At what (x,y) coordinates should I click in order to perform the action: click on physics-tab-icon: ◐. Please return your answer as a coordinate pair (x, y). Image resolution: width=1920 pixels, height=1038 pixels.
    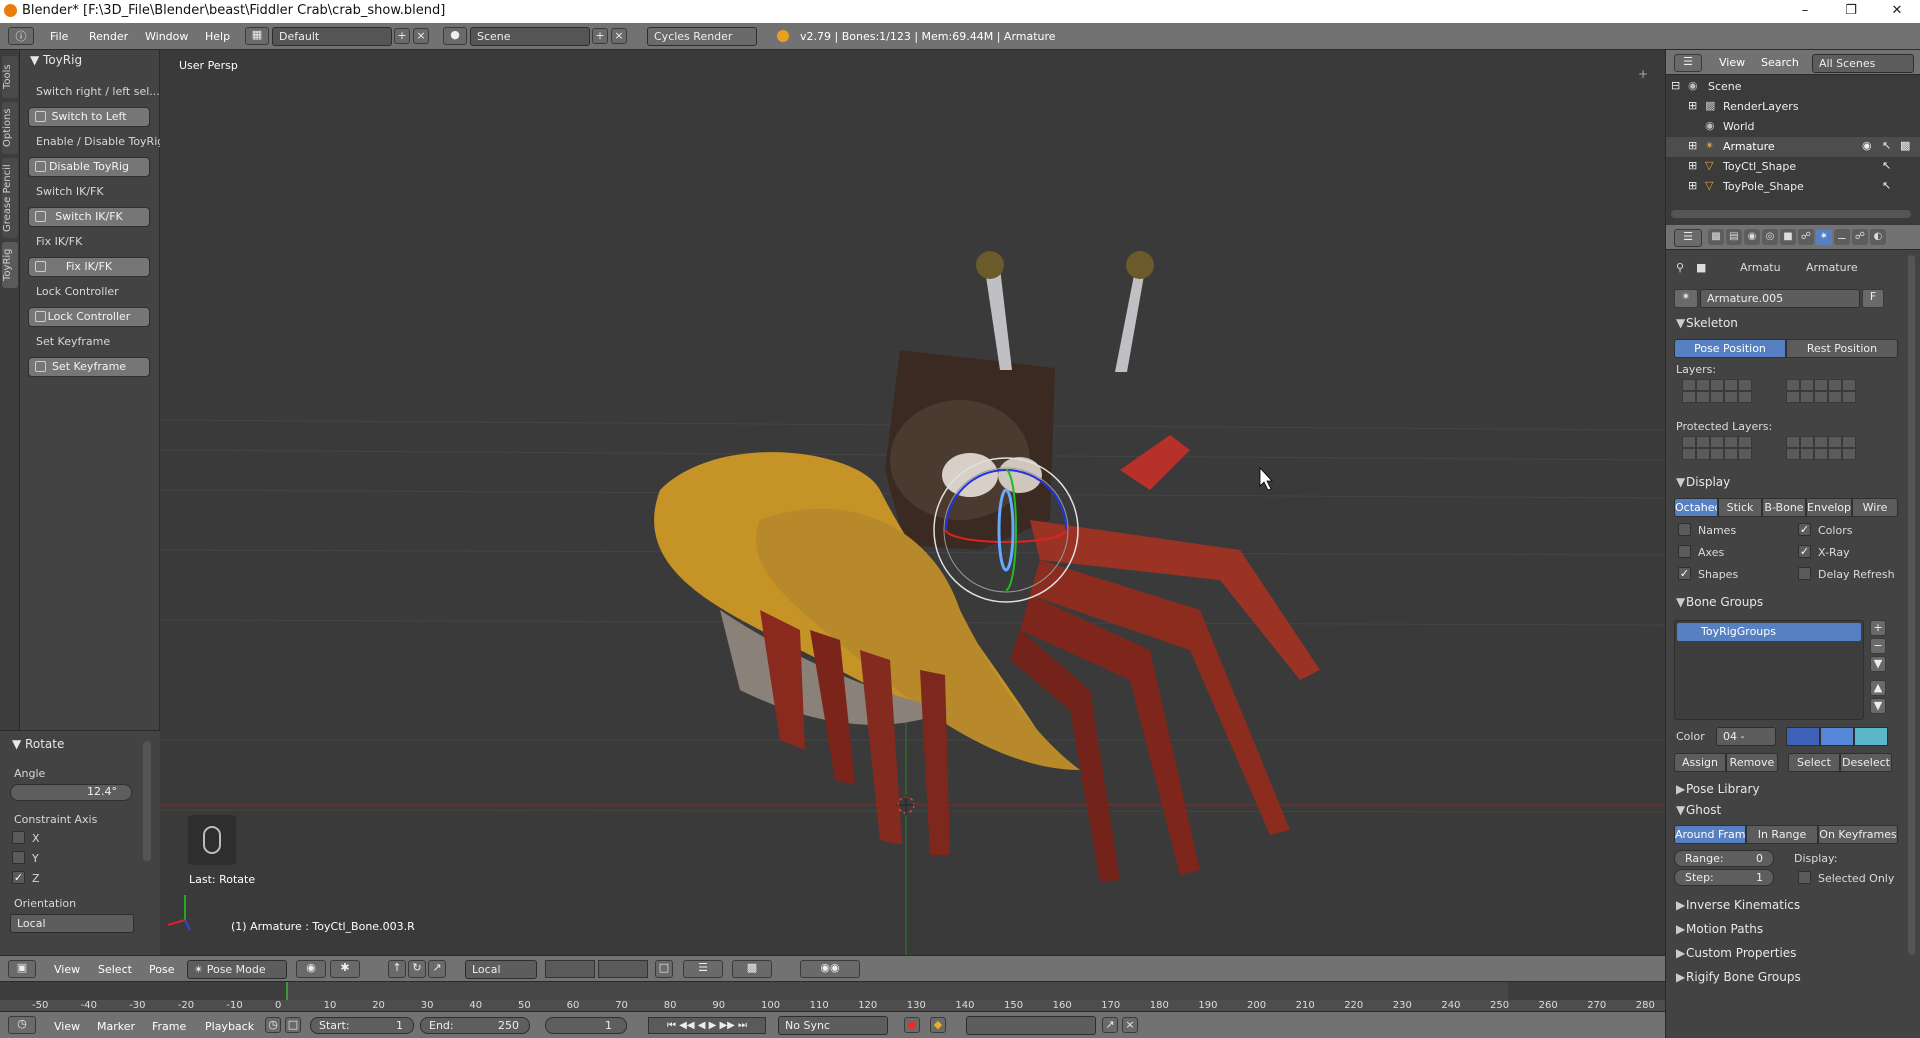
    Looking at the image, I should click on (1878, 237).